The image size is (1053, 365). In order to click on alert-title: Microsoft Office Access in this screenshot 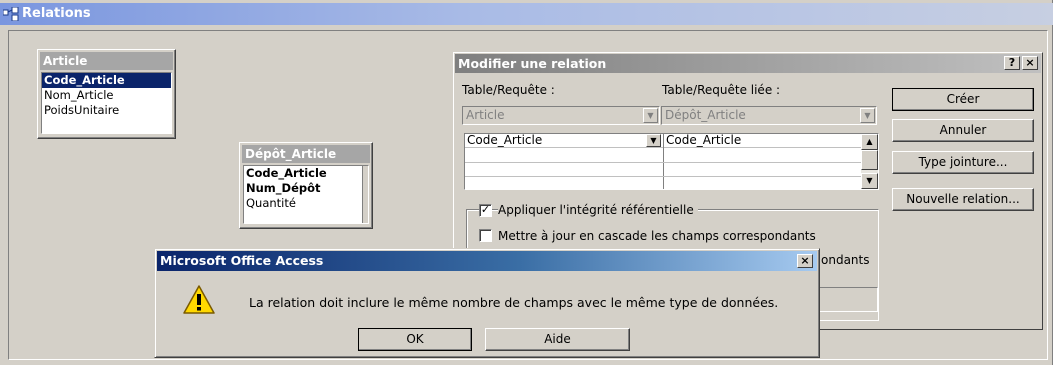, I will do `click(242, 260)`.